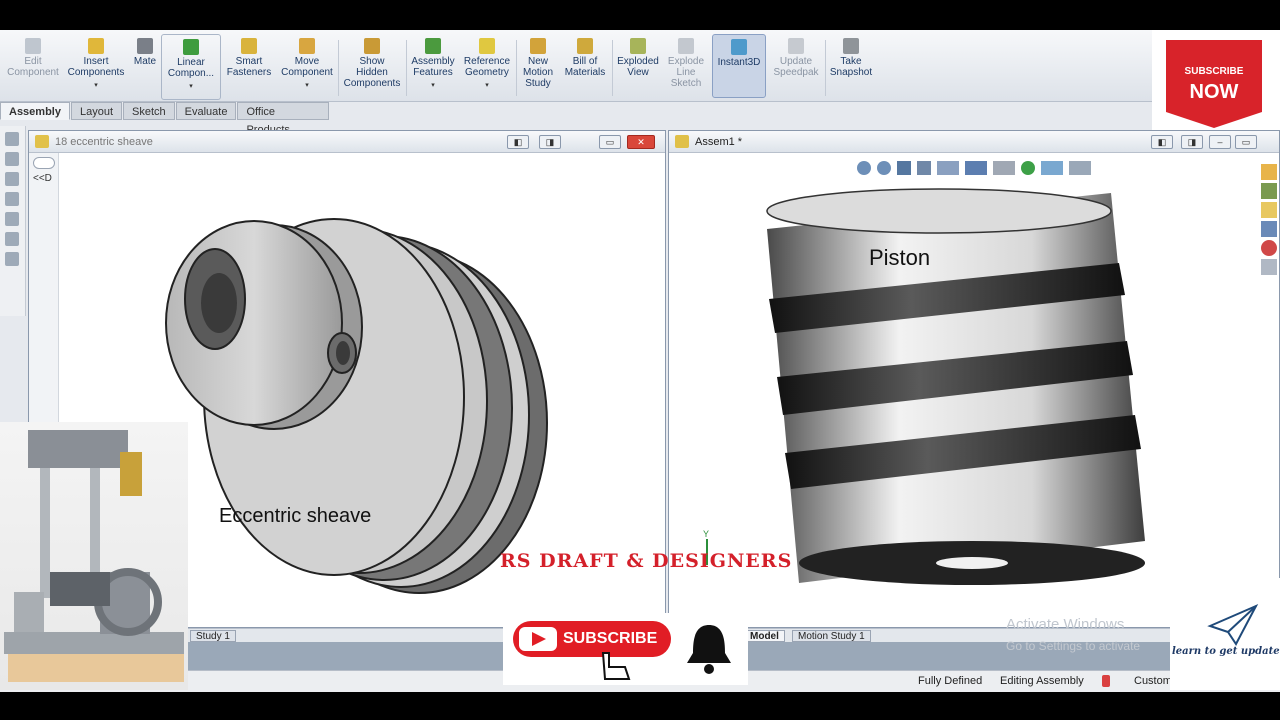 The image size is (1280, 720). I want to click on show-hidden-icon, so click(372, 46).